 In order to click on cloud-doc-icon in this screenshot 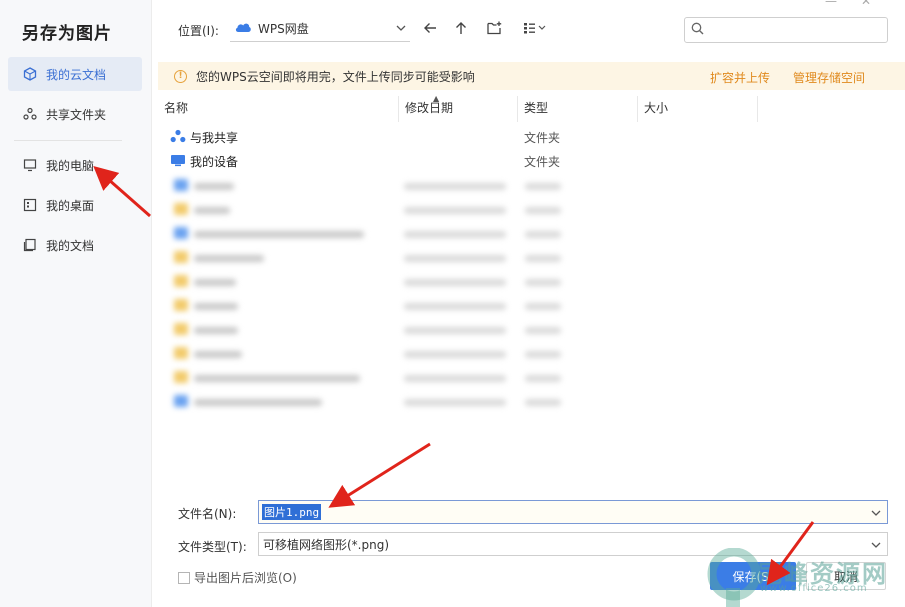, I will do `click(30, 74)`.